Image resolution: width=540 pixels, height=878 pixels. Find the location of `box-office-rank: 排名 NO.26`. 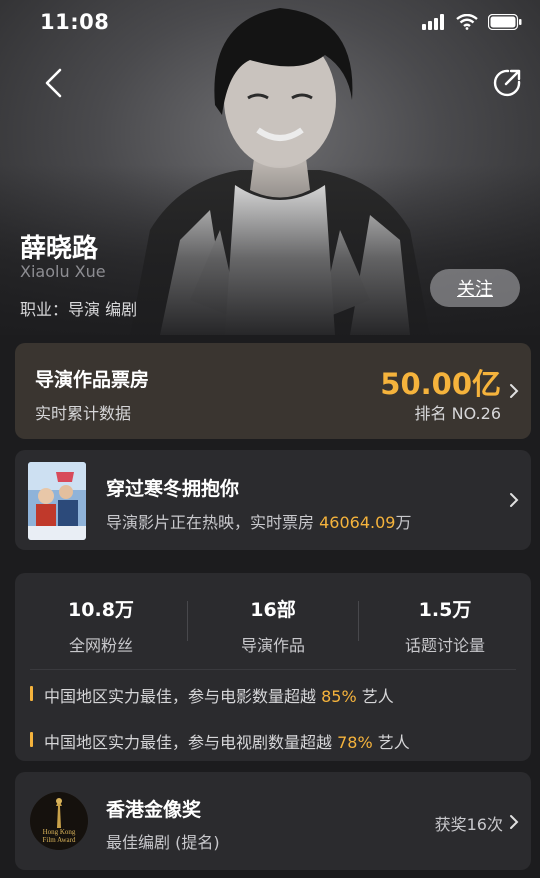

box-office-rank: 排名 NO.26 is located at coordinates (457, 413).